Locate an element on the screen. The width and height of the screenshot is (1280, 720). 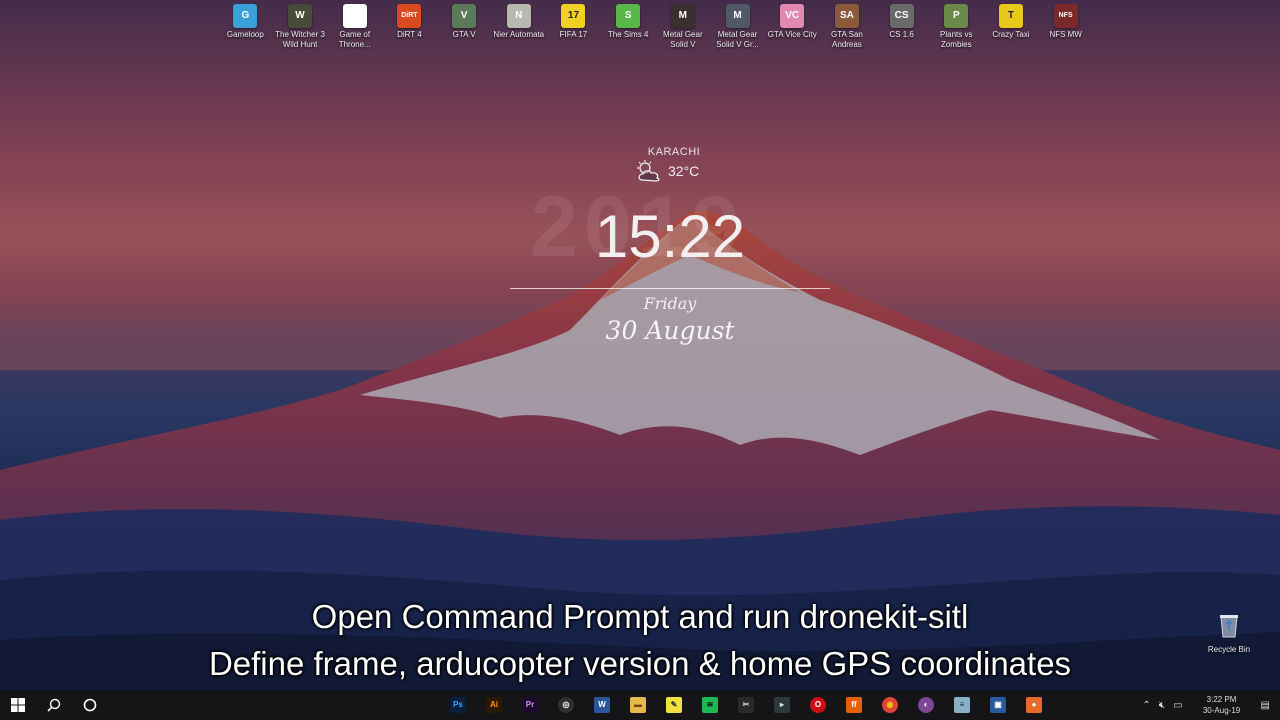
temperature: 32°C is located at coordinates (684, 171).